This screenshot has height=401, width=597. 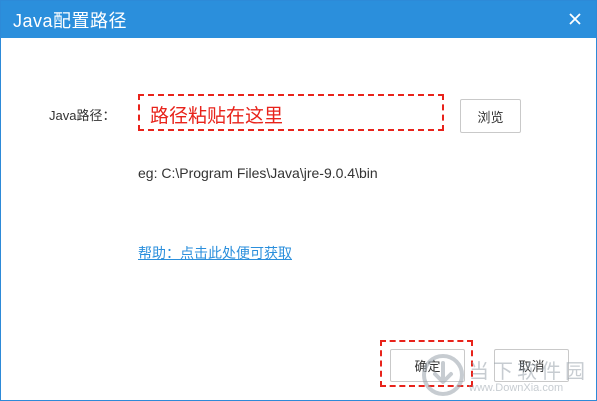 What do you see at coordinates (258, 173) in the screenshot?
I see `path-example: eg: C:\Program Files\Java\jre-9.0.4\bin` at bounding box center [258, 173].